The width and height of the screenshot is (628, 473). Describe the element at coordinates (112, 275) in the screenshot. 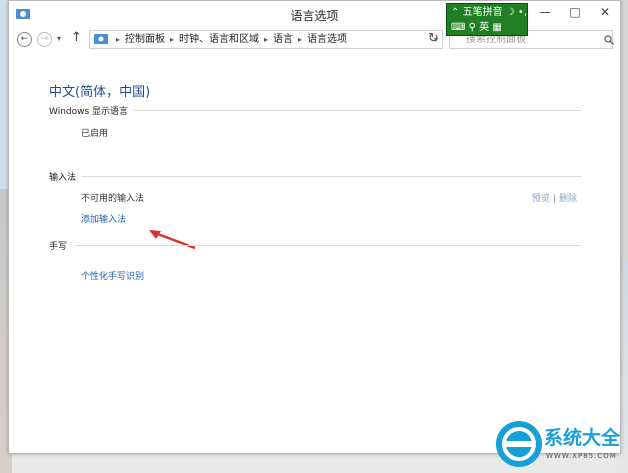

I see `personalize-handwriting-link: 个性化手写识别` at that location.